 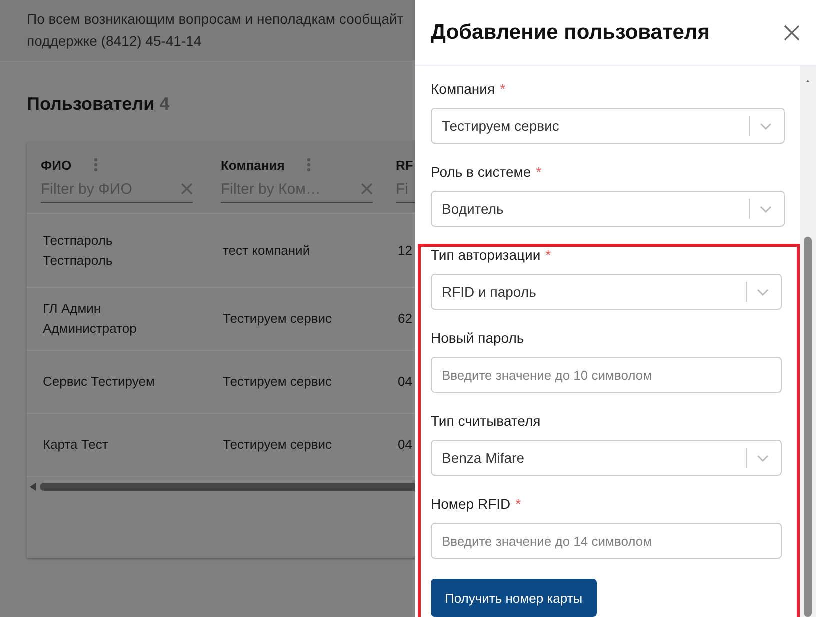 I want to click on table-cell-text: ГЛ Админ Администратор, so click(x=90, y=319).